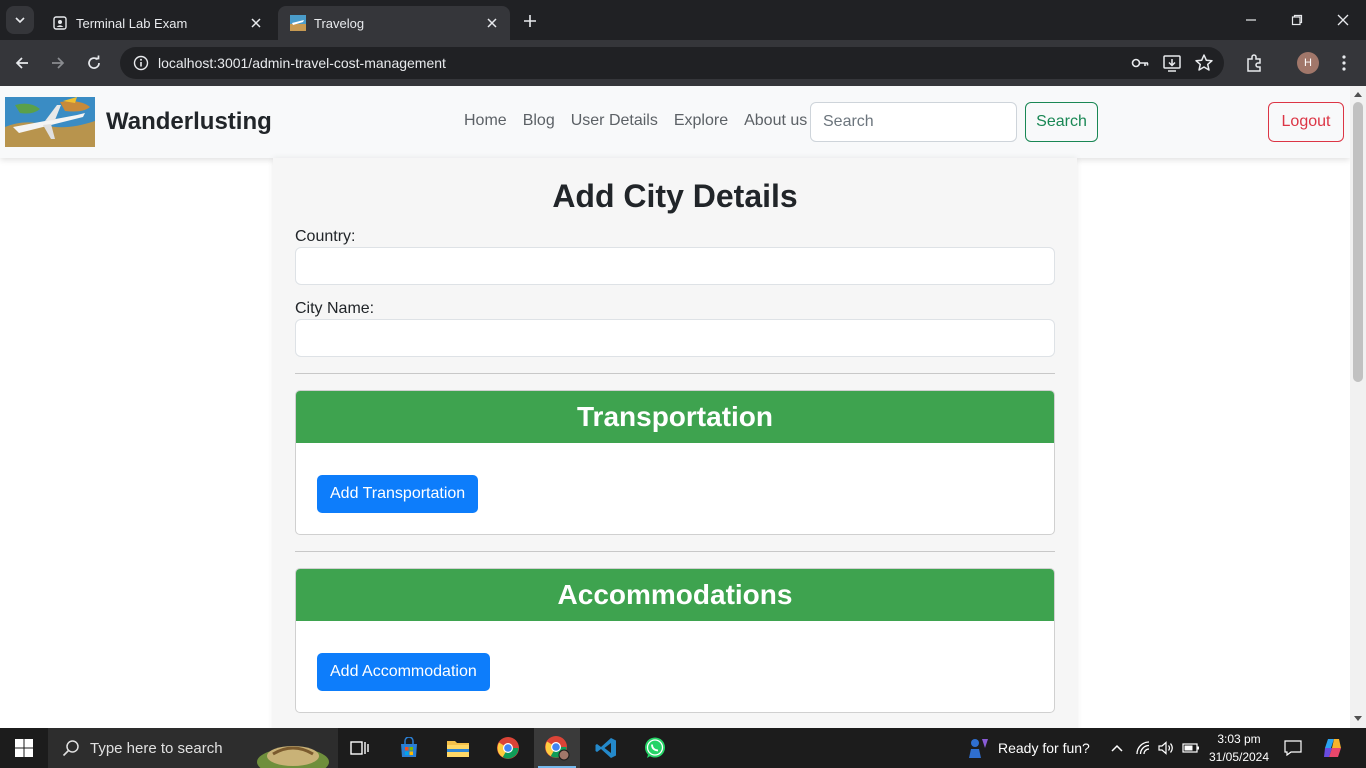 Image resolution: width=1366 pixels, height=768 pixels. I want to click on taskbar-chrome-profile, so click(557, 748).